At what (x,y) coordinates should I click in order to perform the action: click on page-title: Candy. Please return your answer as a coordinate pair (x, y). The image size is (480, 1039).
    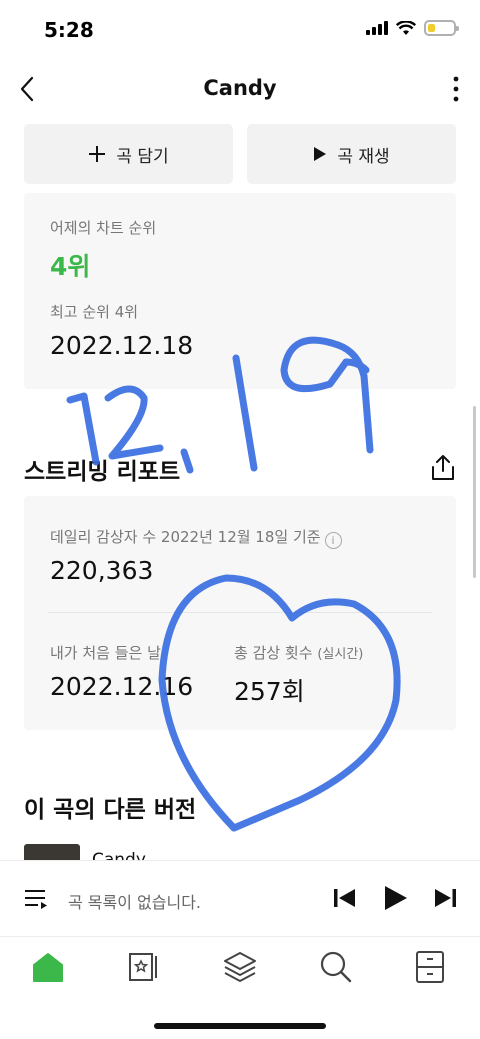
    Looking at the image, I should click on (240, 88).